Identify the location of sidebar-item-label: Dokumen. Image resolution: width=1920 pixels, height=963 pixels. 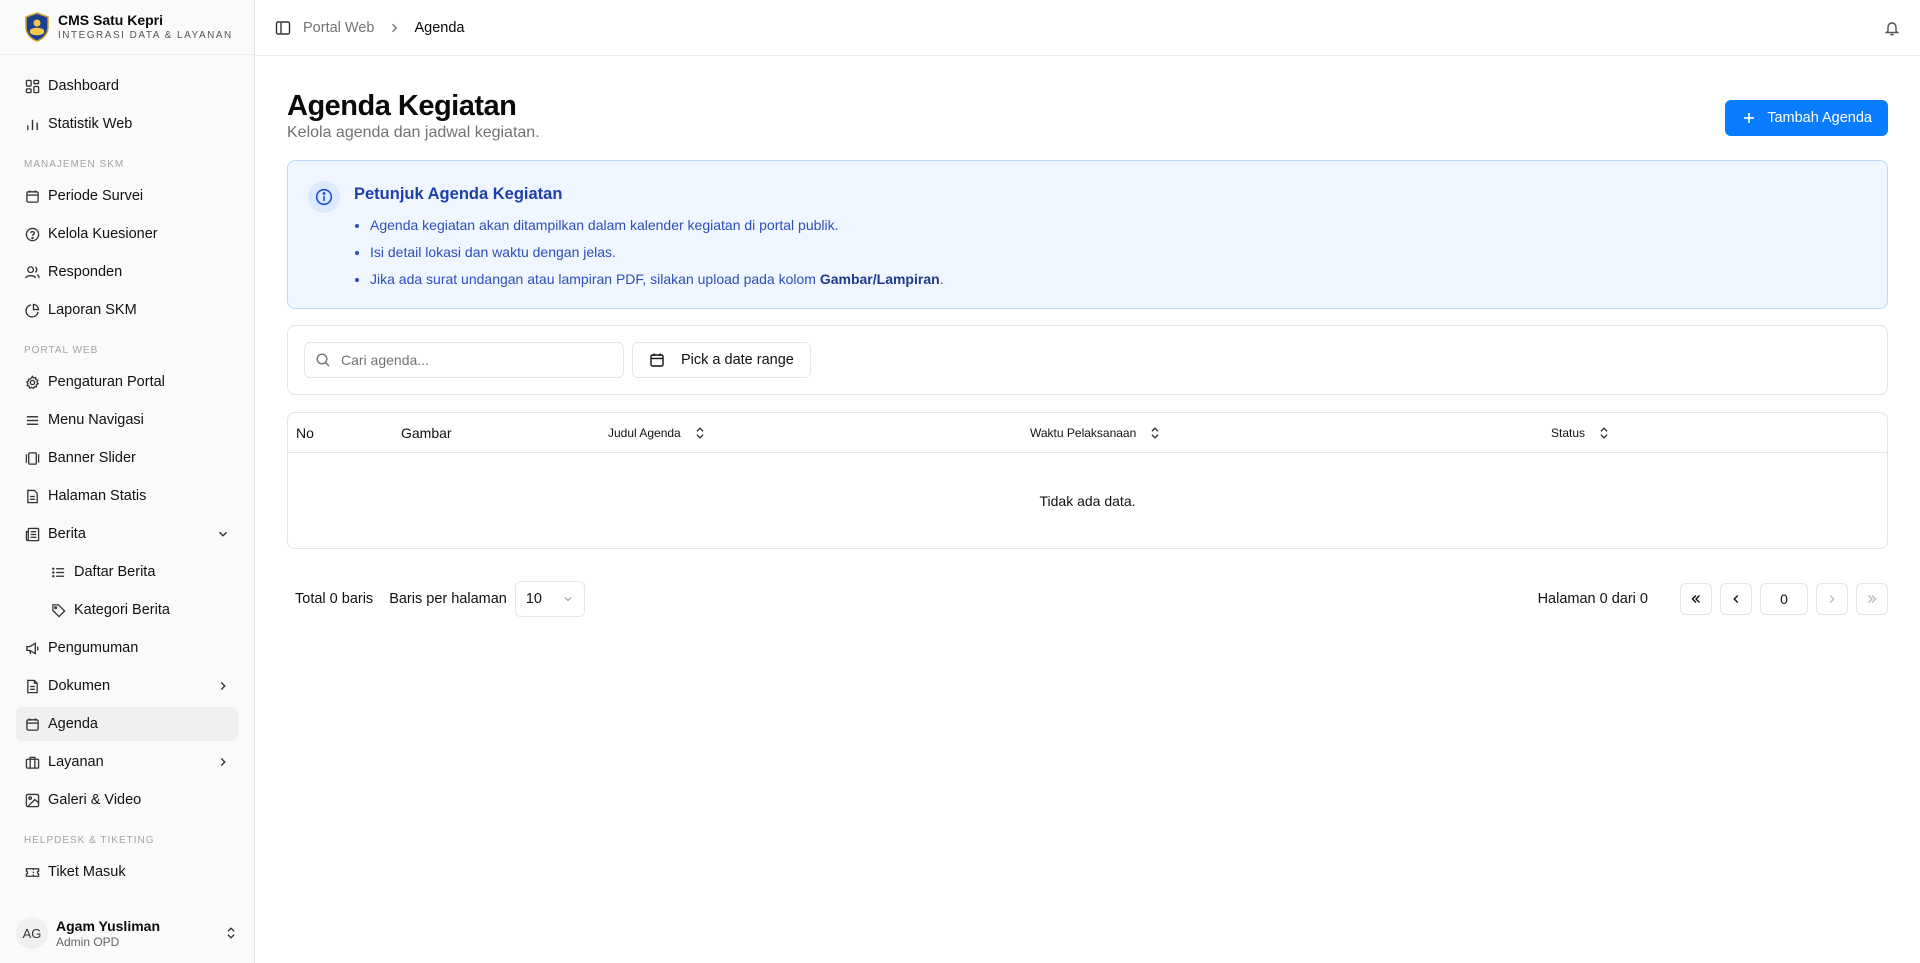
(79, 686).